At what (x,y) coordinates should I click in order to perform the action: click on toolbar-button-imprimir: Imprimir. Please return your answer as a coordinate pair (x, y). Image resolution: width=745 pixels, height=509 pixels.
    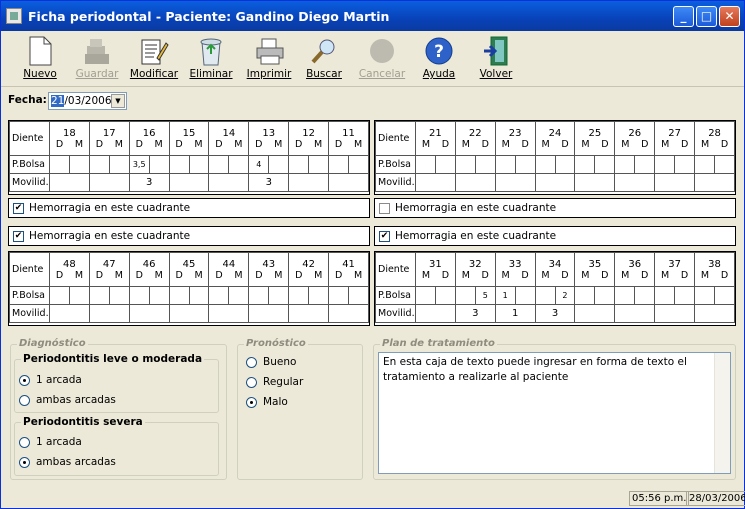
    Looking at the image, I should click on (269, 57).